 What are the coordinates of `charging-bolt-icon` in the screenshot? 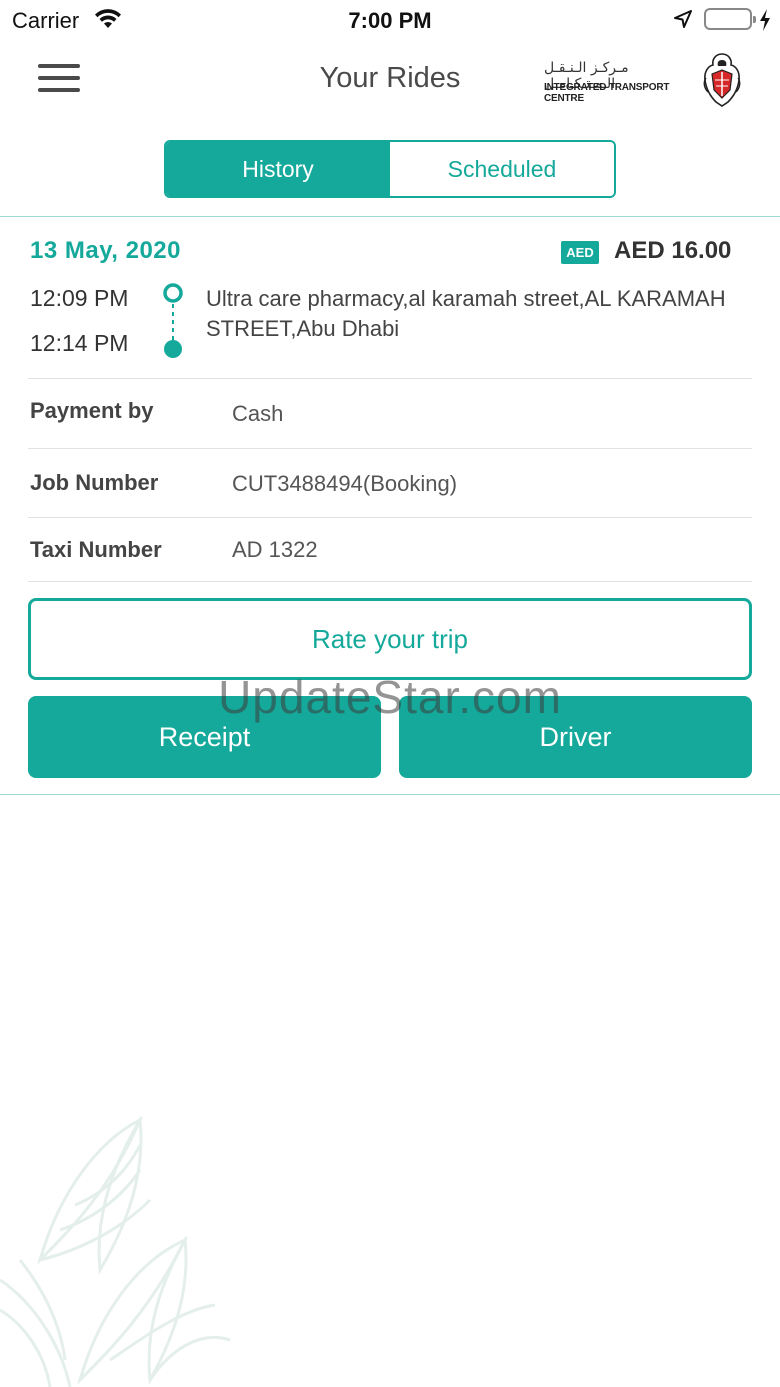 It's located at (765, 22).